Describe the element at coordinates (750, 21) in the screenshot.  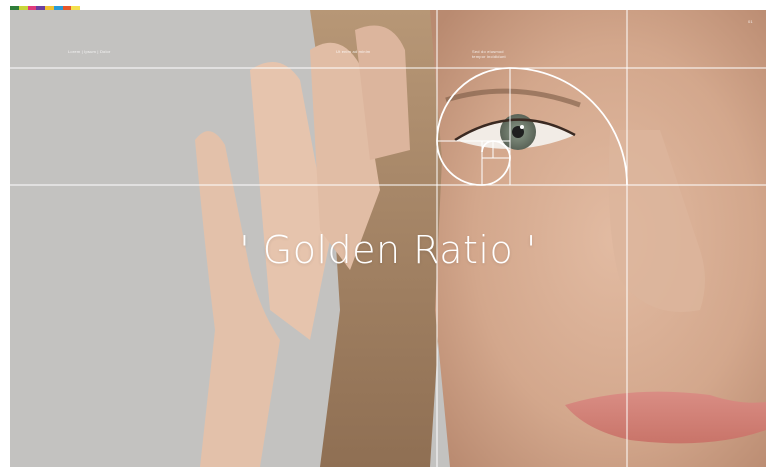
I see `page-number: 01` at that location.